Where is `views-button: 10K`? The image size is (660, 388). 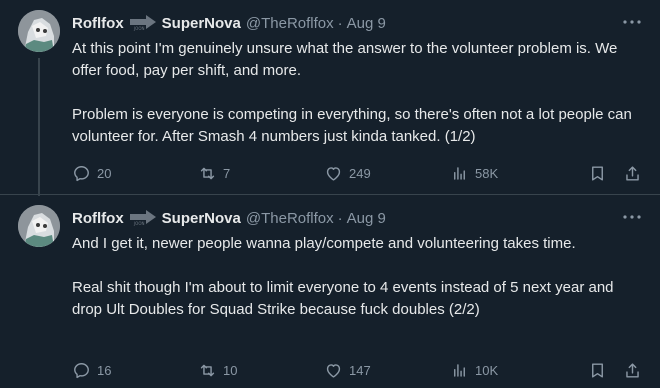 views-button: 10K is located at coordinates (513, 370).